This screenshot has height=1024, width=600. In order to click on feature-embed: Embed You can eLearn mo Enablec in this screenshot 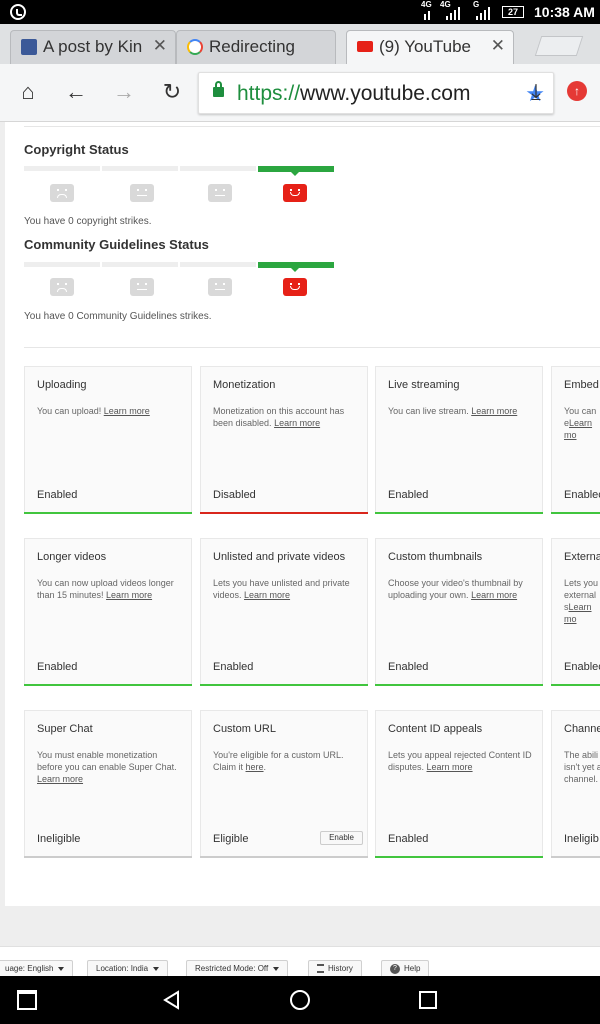, I will do `click(575, 440)`.